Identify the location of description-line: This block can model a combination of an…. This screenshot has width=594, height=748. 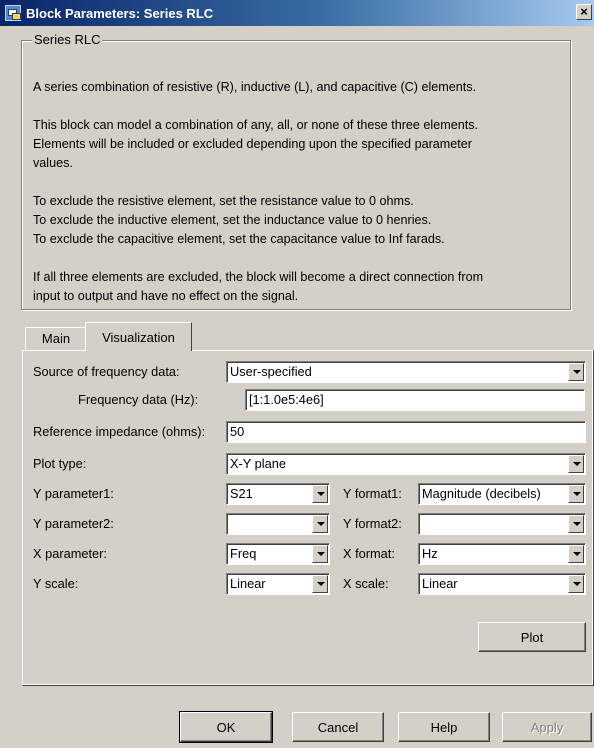
(255, 125).